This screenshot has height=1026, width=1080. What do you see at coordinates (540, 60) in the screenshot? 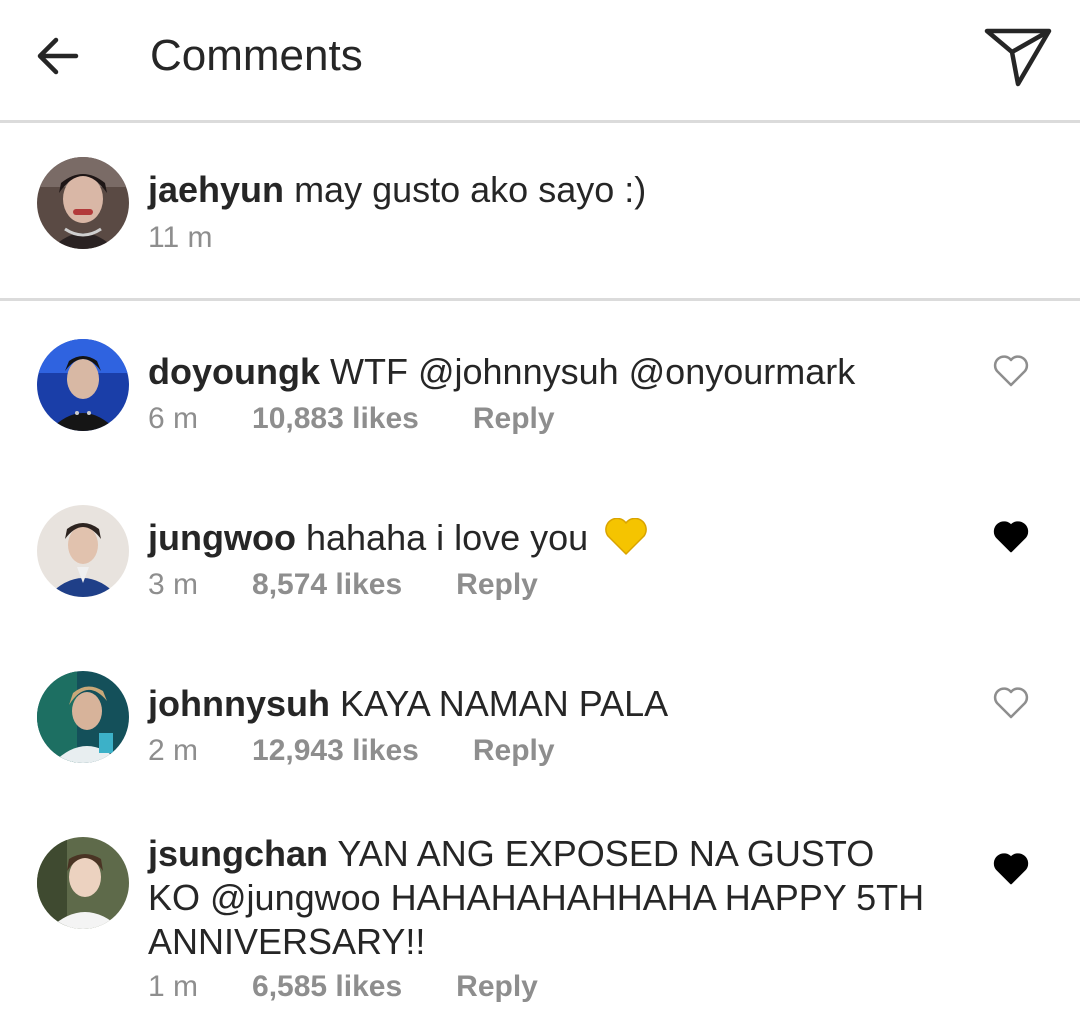
I see `header-bar: Comments` at bounding box center [540, 60].